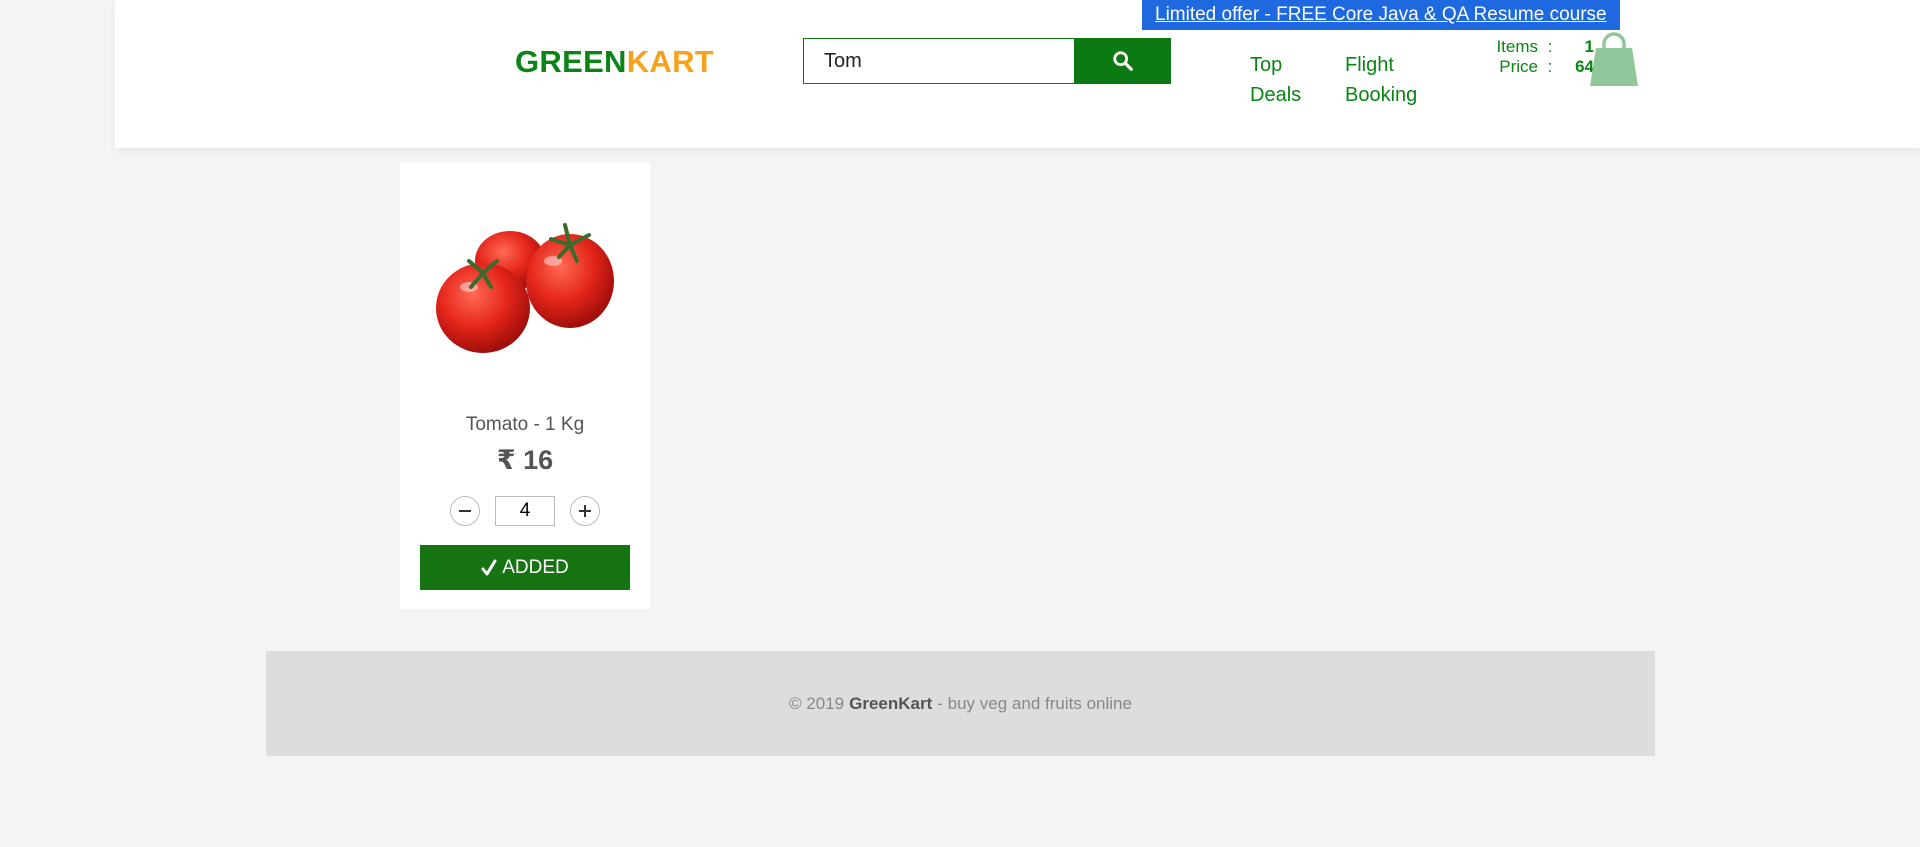  I want to click on plus-icon, so click(585, 511).